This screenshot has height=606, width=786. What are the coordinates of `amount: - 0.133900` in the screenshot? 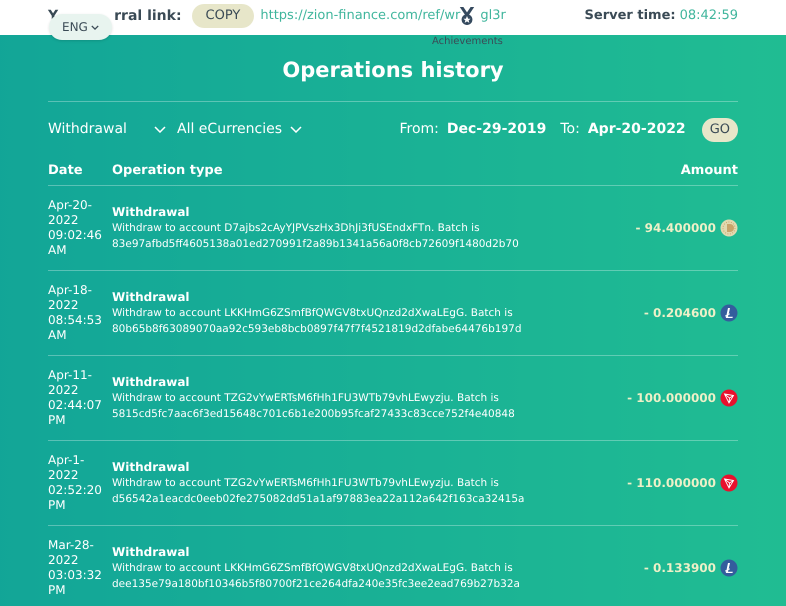 It's located at (680, 568).